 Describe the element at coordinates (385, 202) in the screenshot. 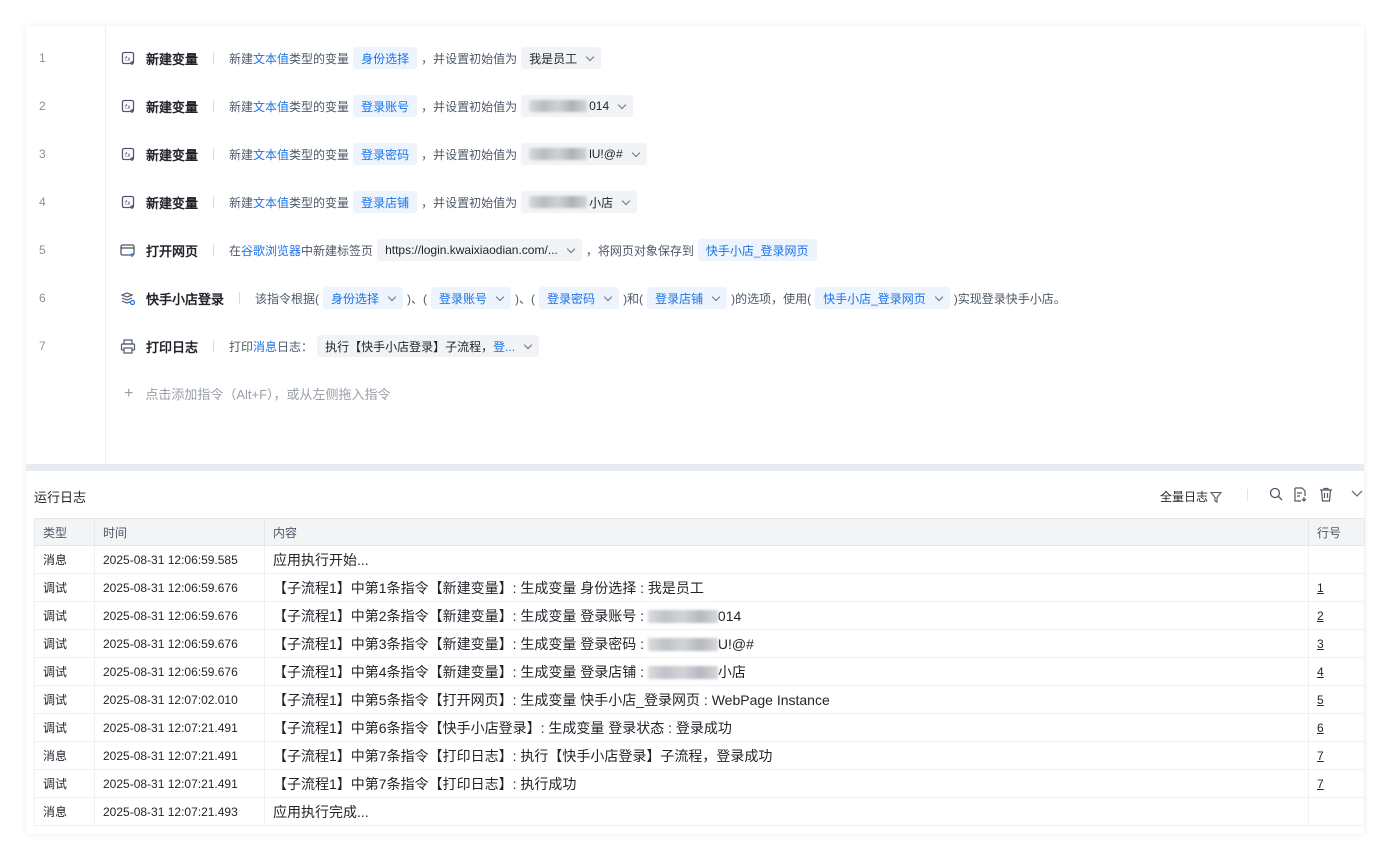

I see `variable-chip: 登录店铺` at that location.